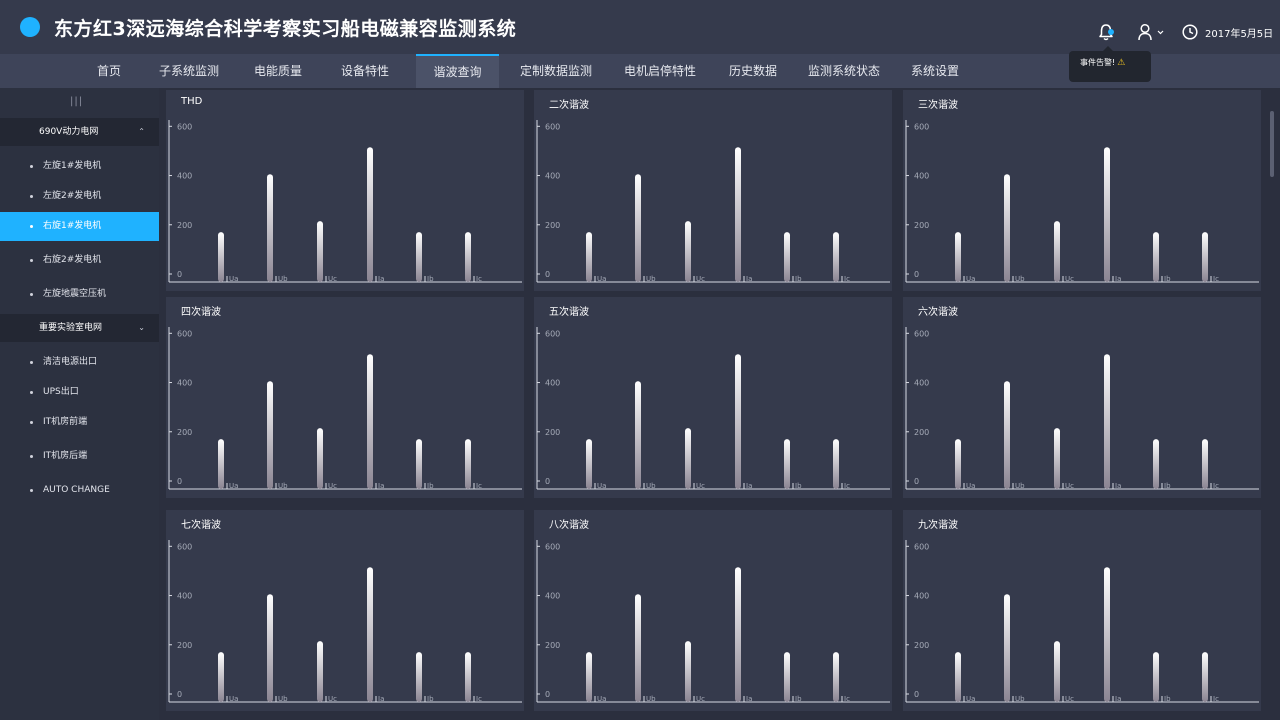 This screenshot has width=1280, height=720. I want to click on x-tick-label: Uc, so click(1069, 279).